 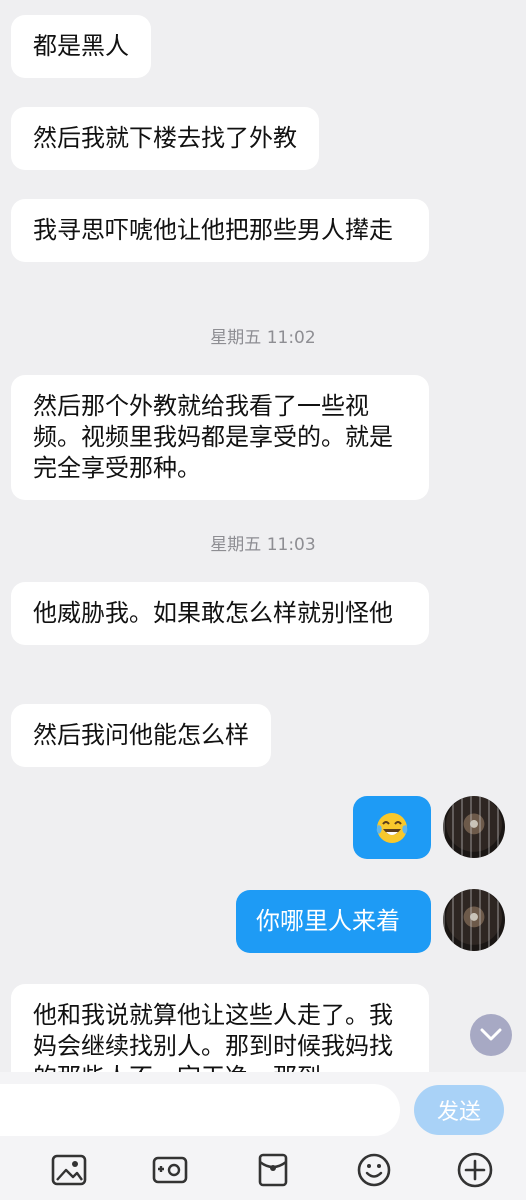 I want to click on message-text: 他威胁我。如果敢怎么样就别怪他, so click(x=213, y=613).